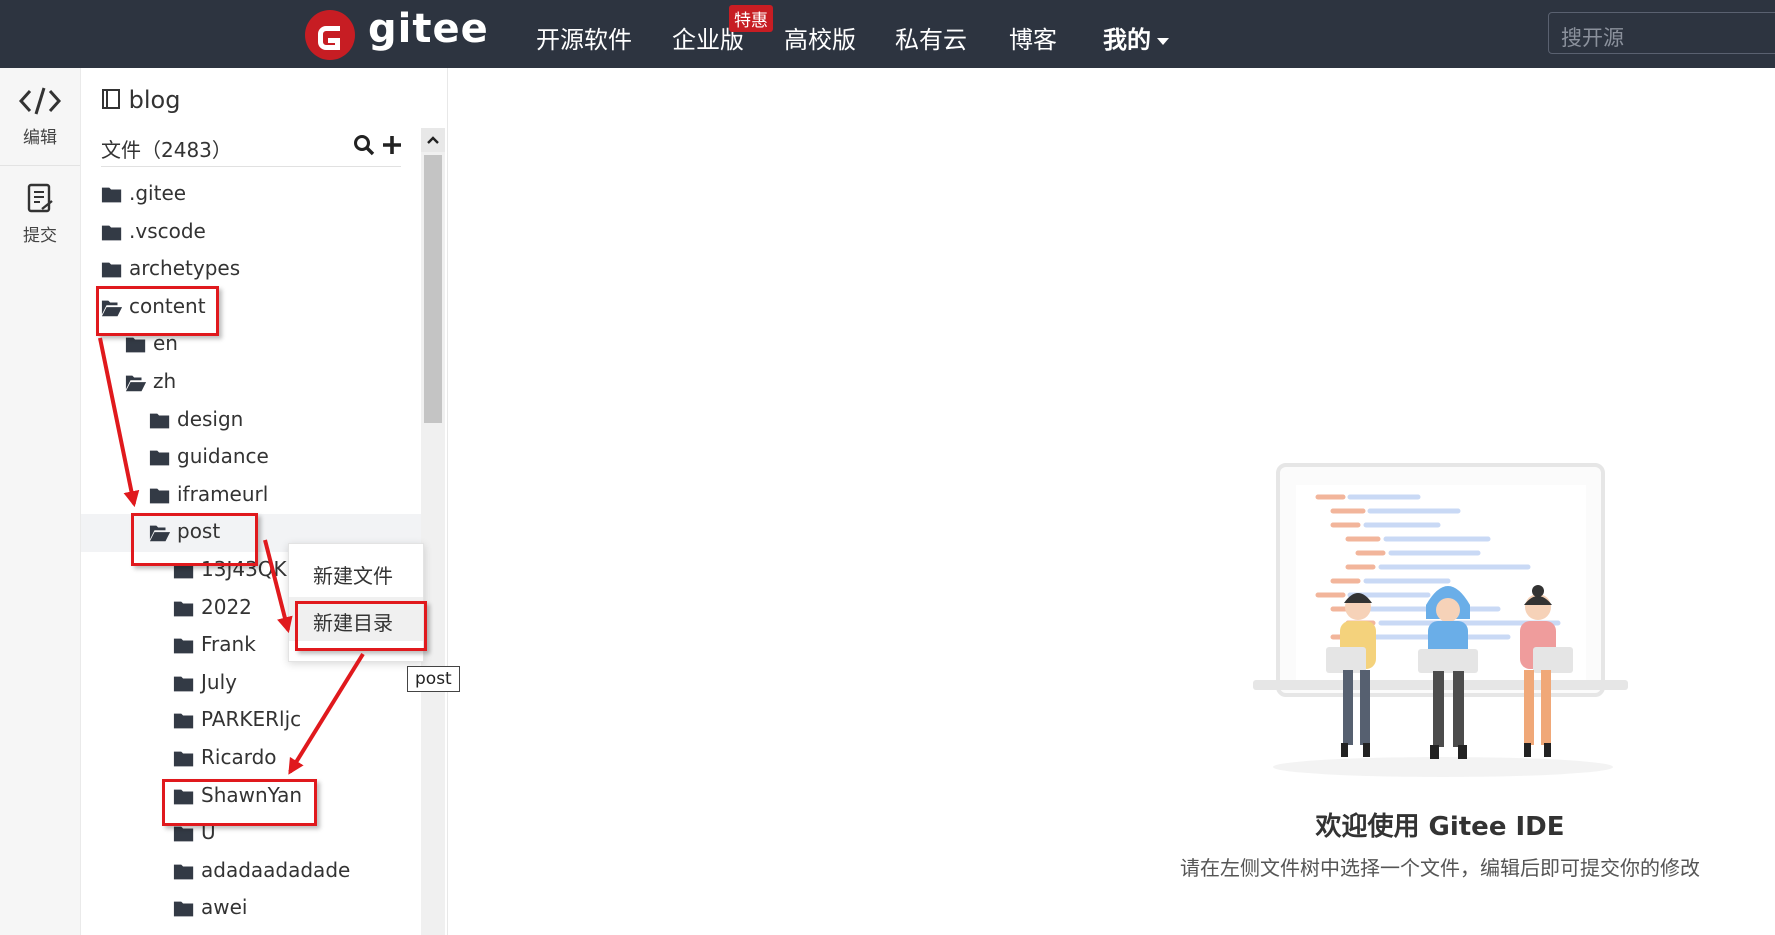 Image resolution: width=1775 pixels, height=935 pixels. What do you see at coordinates (931, 37) in the screenshot?
I see `nav-private-cloud: 私有云` at bounding box center [931, 37].